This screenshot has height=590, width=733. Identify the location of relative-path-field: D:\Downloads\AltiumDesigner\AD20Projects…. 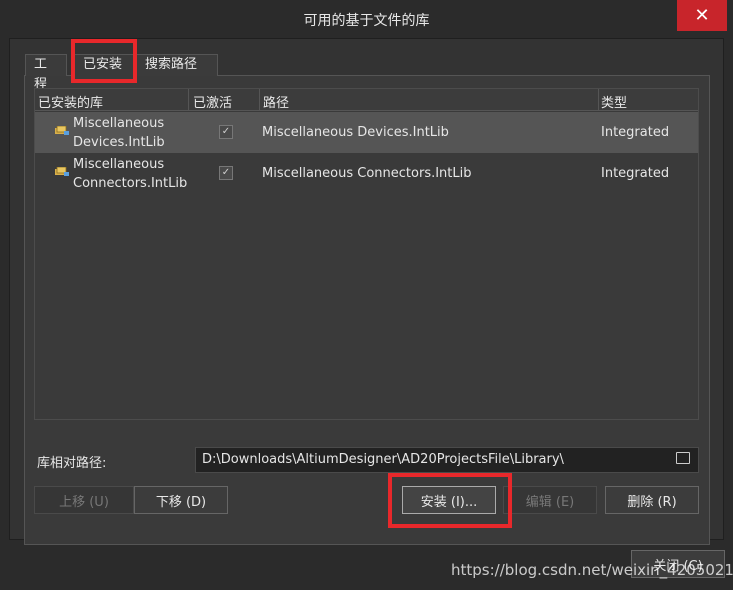
(447, 460).